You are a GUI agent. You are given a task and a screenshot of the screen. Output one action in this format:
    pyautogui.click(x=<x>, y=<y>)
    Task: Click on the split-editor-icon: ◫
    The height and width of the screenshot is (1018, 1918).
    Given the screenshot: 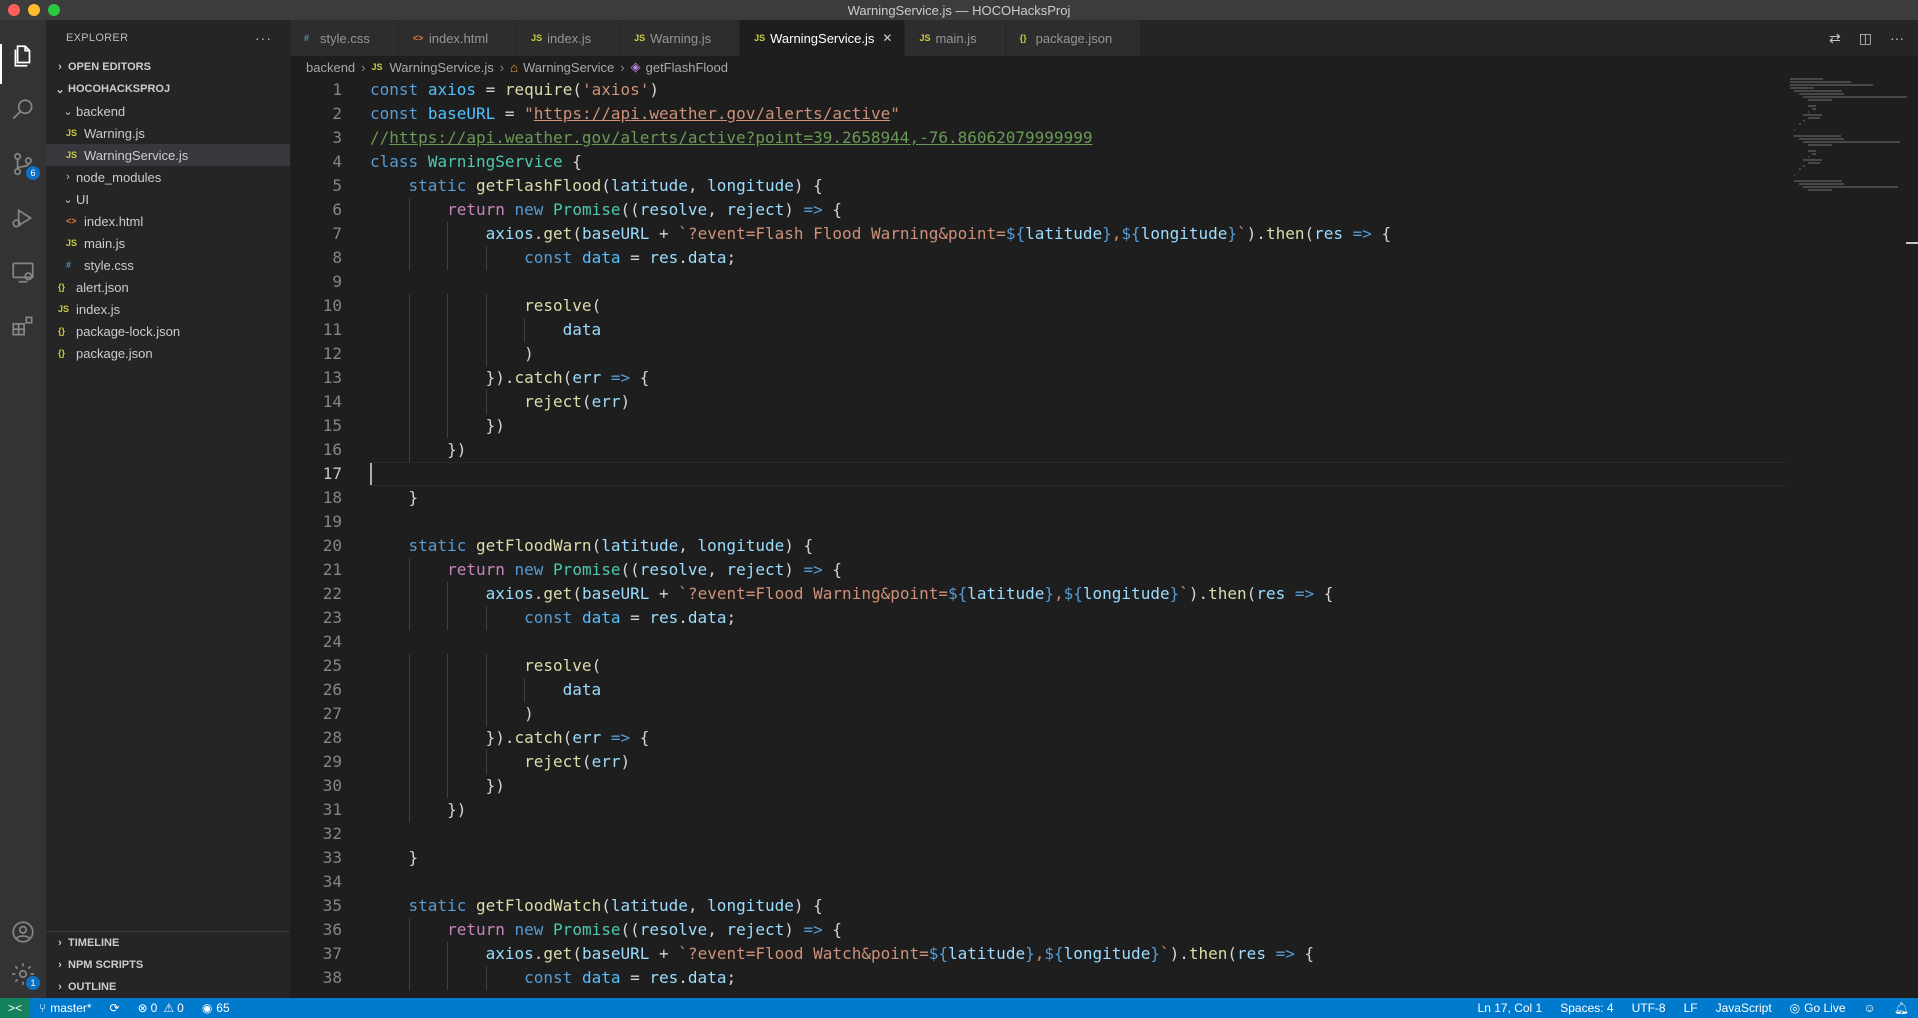 What is the action you would take?
    pyautogui.click(x=1865, y=38)
    